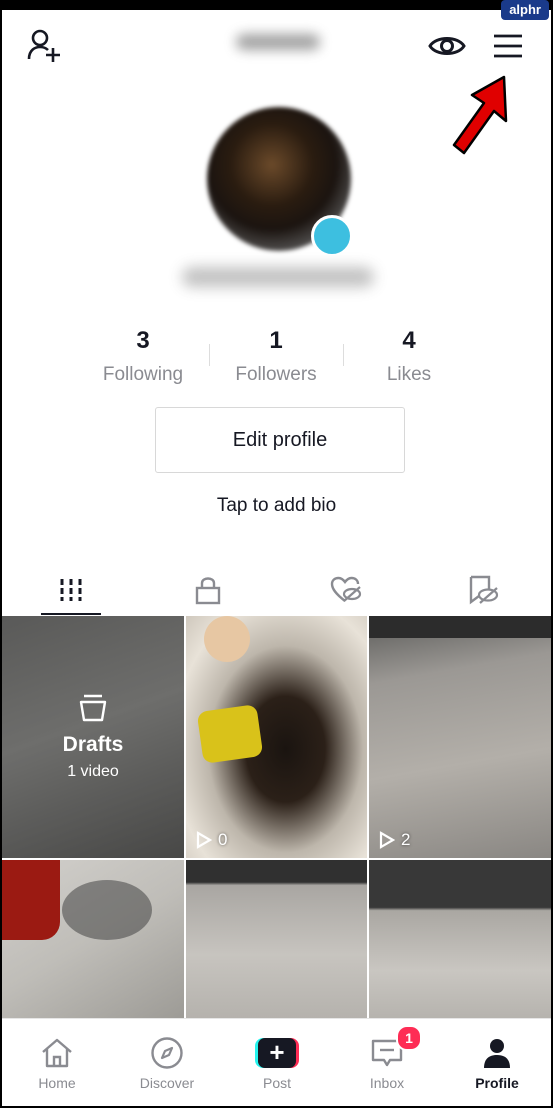  Describe the element at coordinates (406, 839) in the screenshot. I see `view-count-value: 2` at that location.